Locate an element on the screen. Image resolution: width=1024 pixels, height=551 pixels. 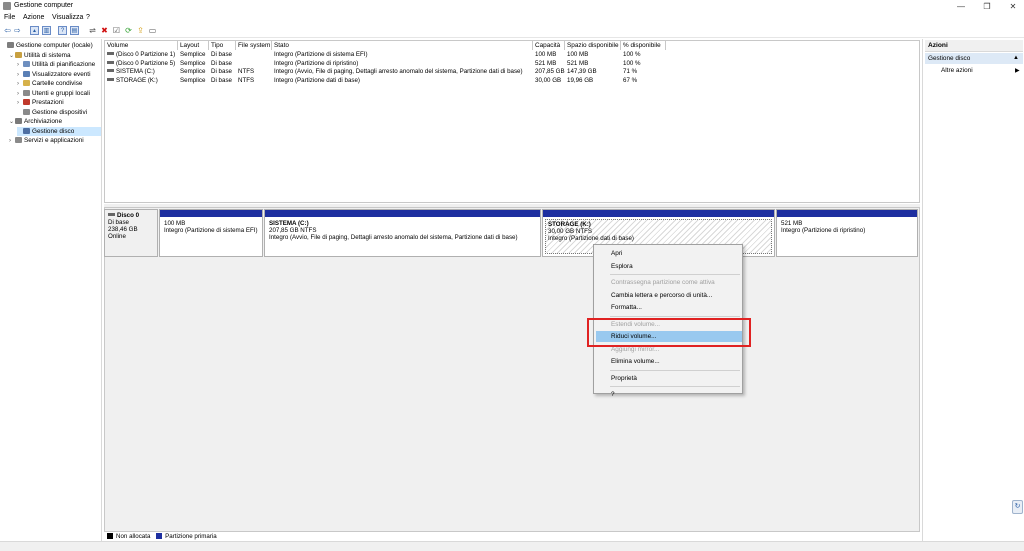
tree-item: Gestione disco is located at coordinates (59, 131).